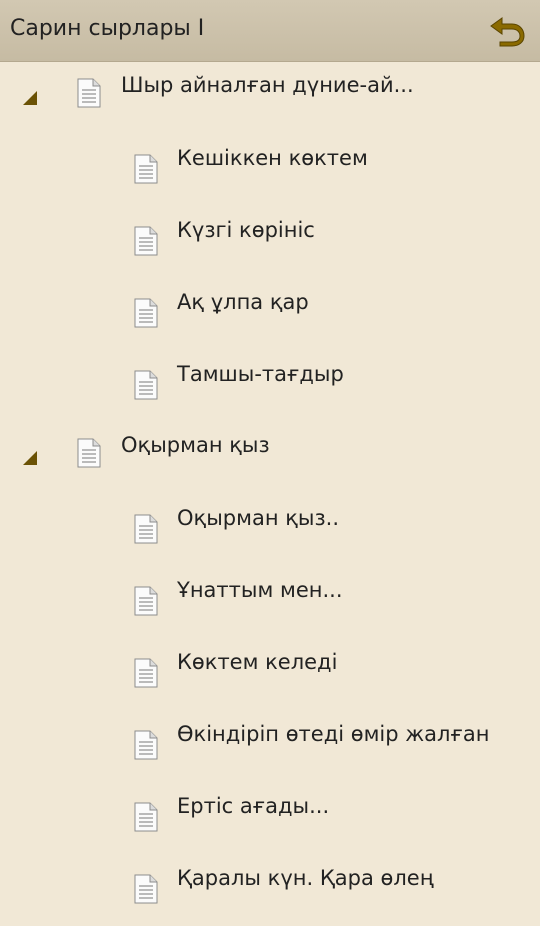 The image size is (540, 926). Describe the element at coordinates (107, 28) in the screenshot. I see `page-title: Сарин сырлары І` at that location.